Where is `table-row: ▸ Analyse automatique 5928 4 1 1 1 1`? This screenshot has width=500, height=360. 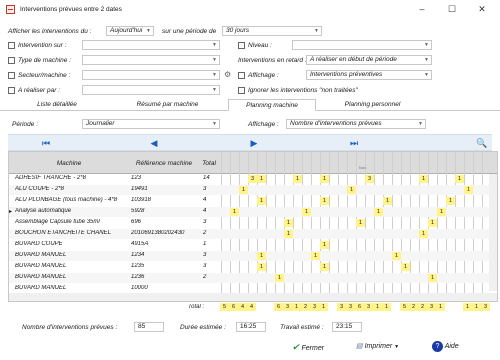
table-row: ▸ Analyse automatique 5928 4 1 1 1 1 is located at coordinates (253, 212).